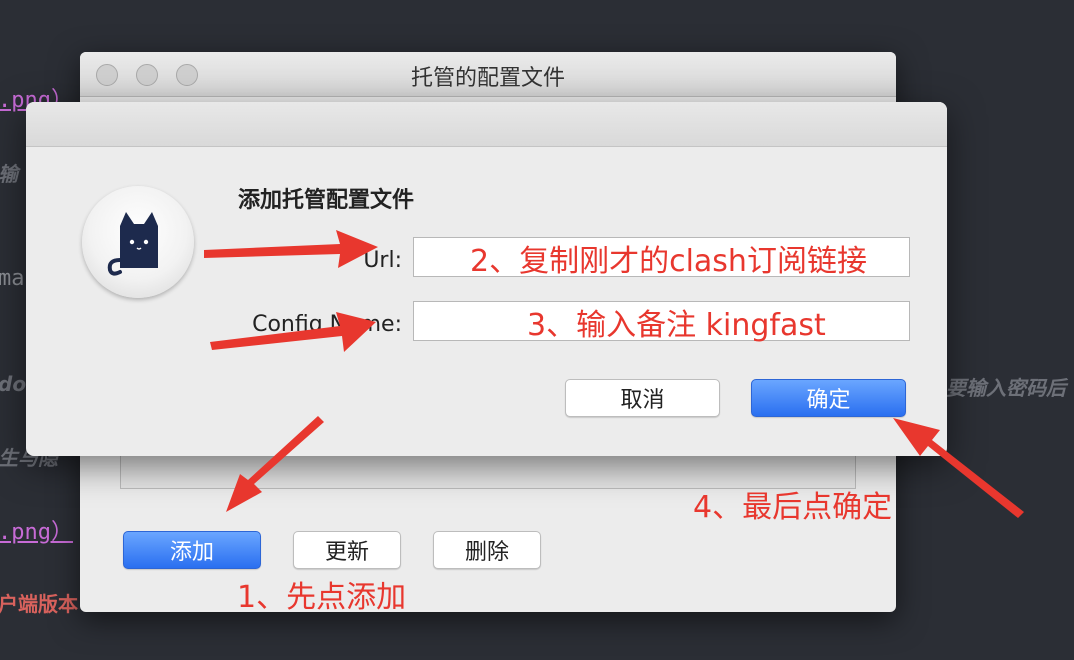 The width and height of the screenshot is (1074, 660). What do you see at coordinates (291, 249) in the screenshot?
I see `arrow-to-url-icon` at bounding box center [291, 249].